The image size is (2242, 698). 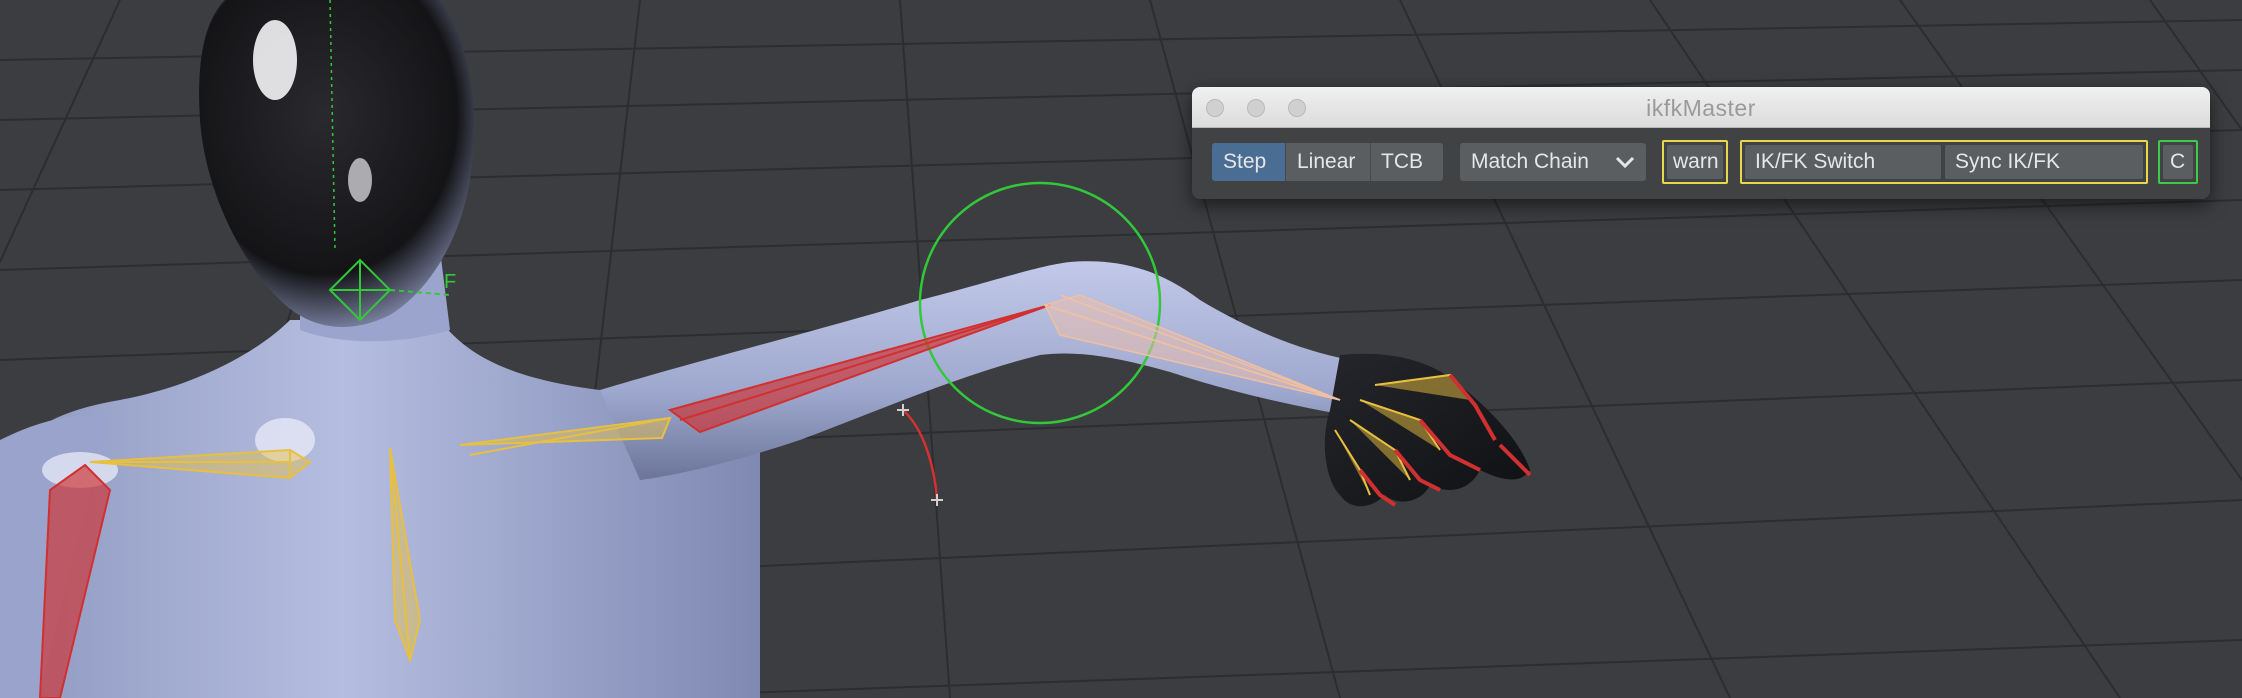 I want to click on warn-button: warn, so click(x=1695, y=162).